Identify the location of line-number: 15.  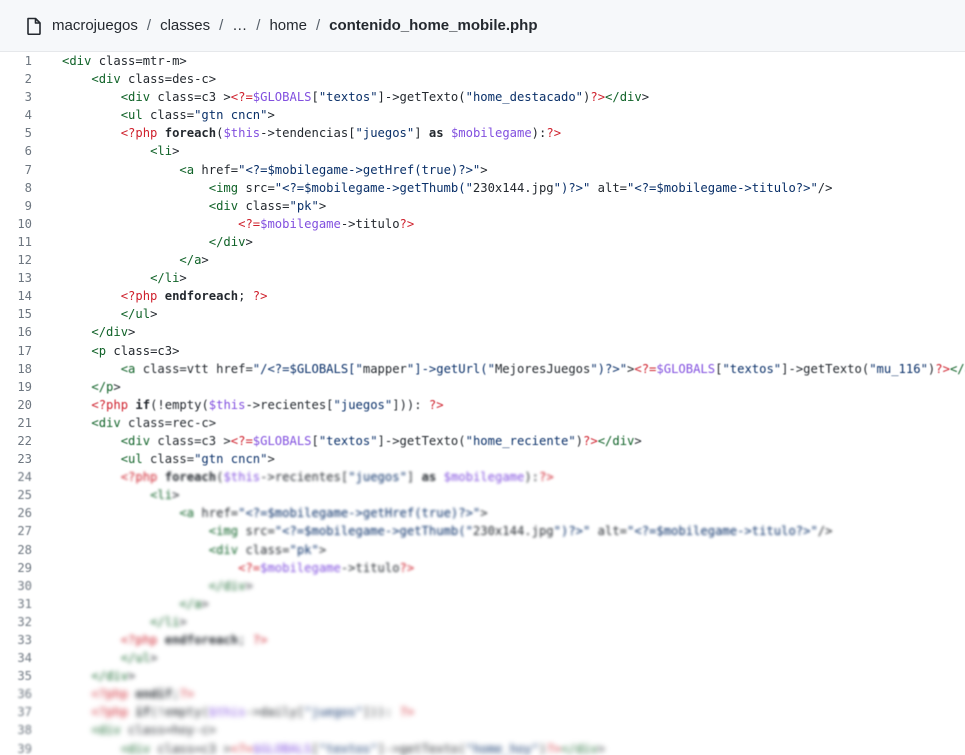
(31, 314).